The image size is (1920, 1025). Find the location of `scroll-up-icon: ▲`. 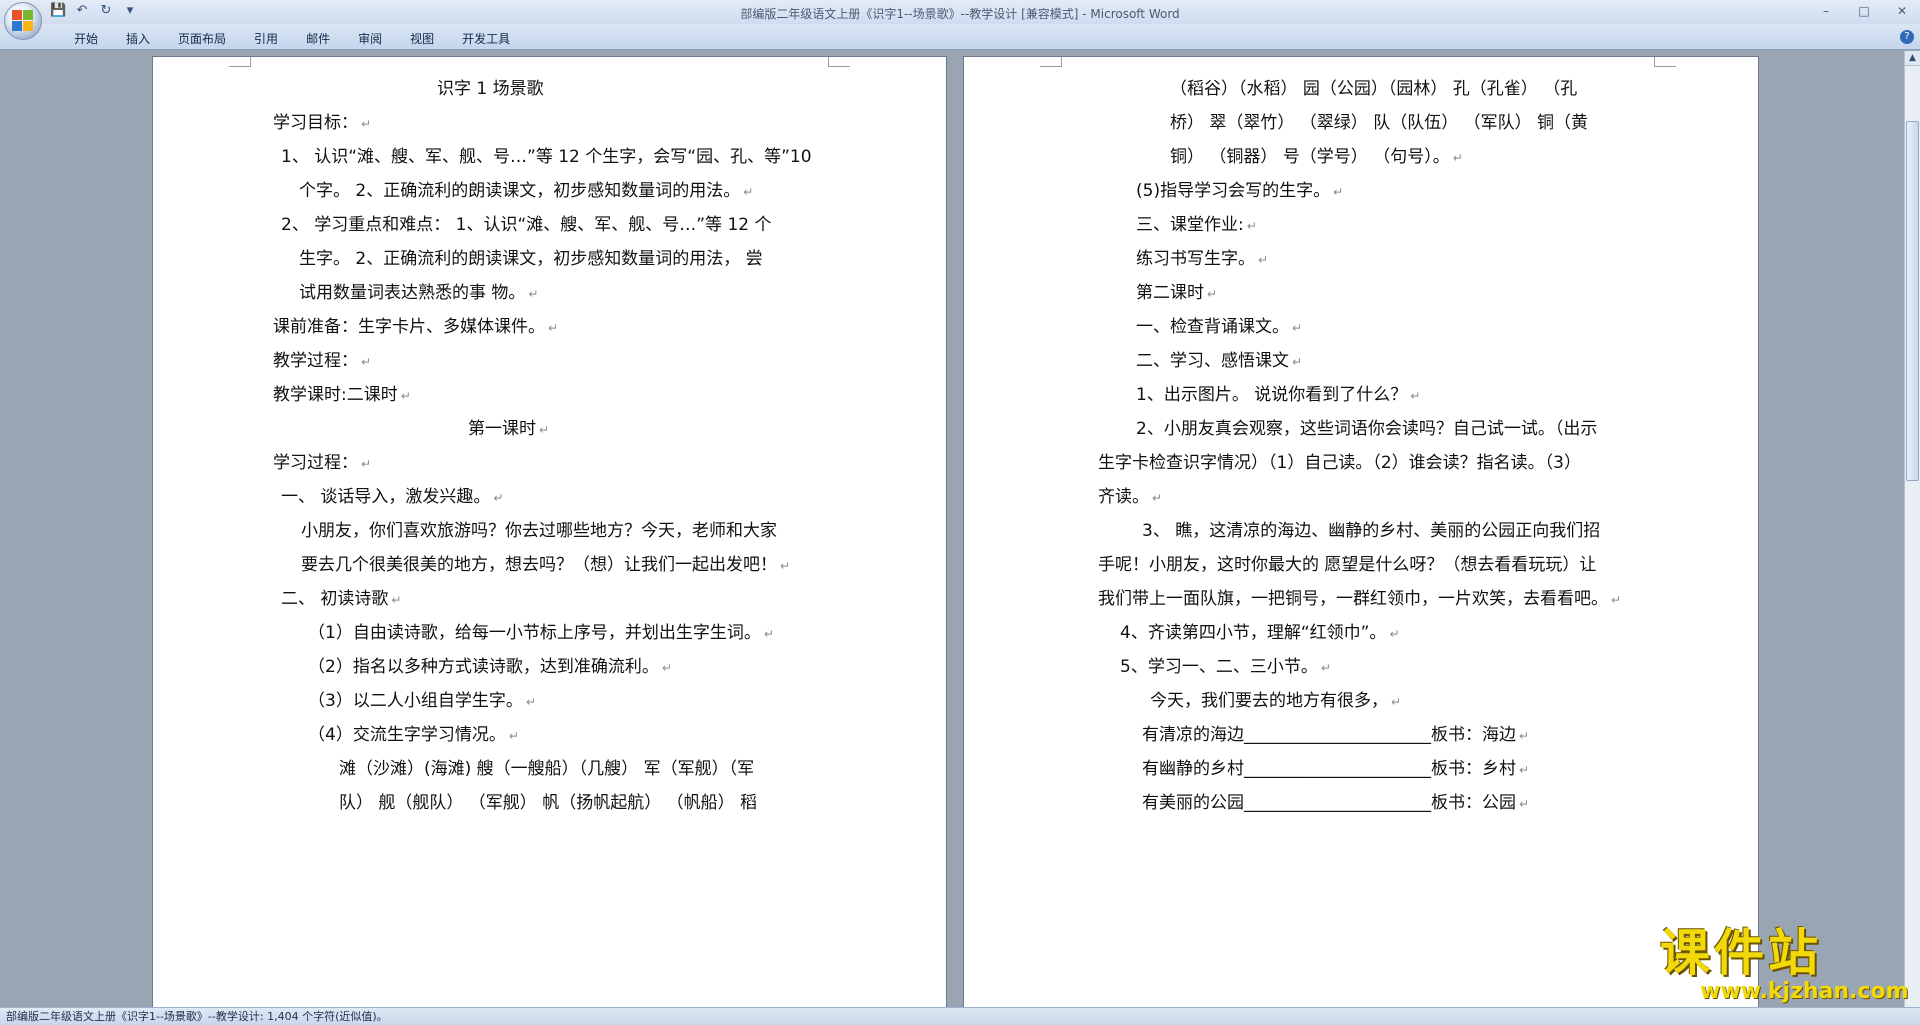

scroll-up-icon: ▲ is located at coordinates (1912, 58).